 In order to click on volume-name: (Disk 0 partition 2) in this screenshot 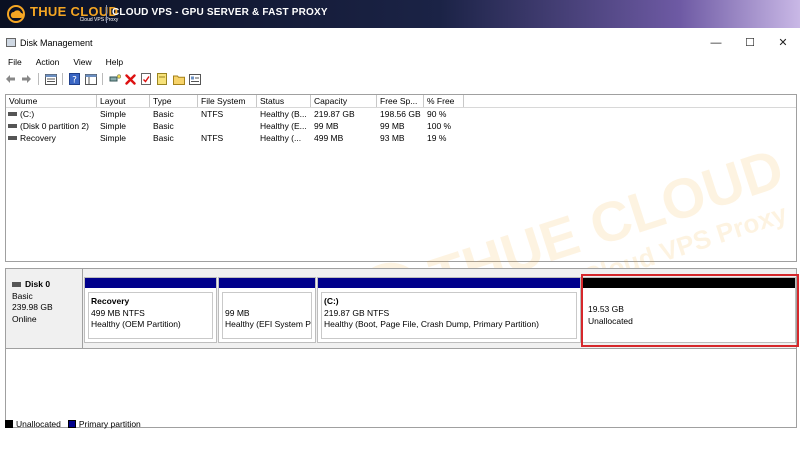, I will do `click(54, 126)`.